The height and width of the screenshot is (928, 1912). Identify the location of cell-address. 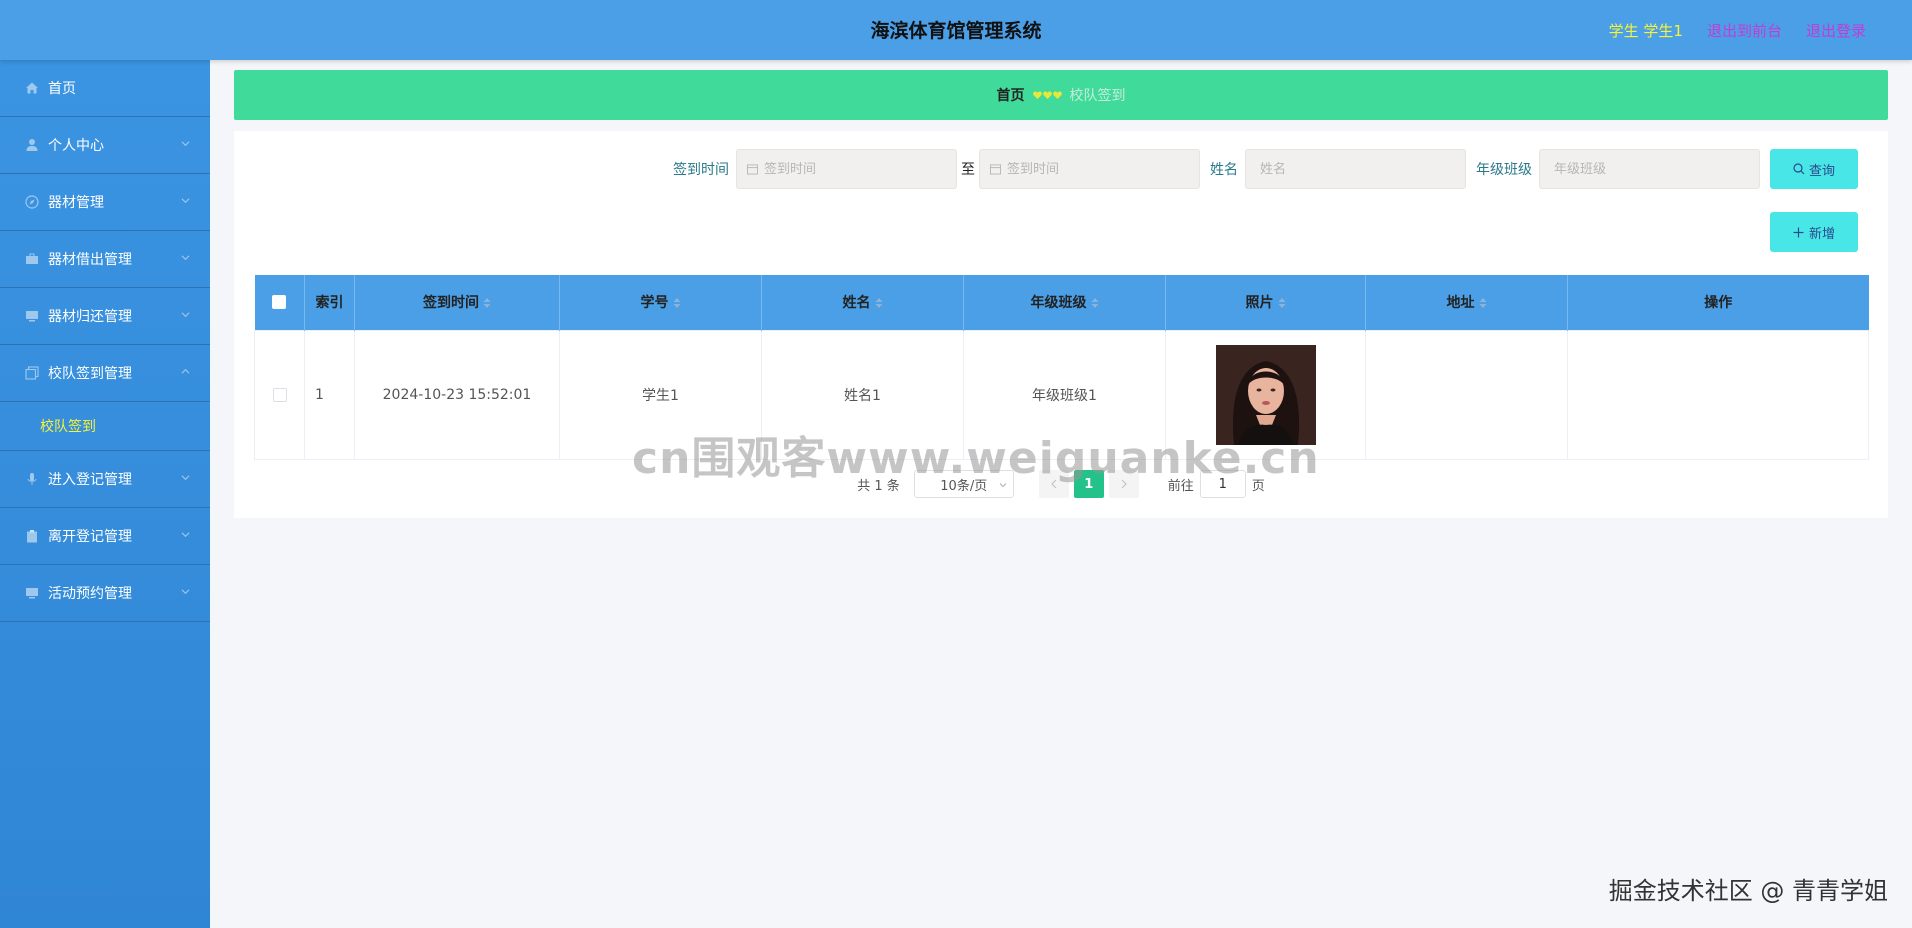
(1466, 394).